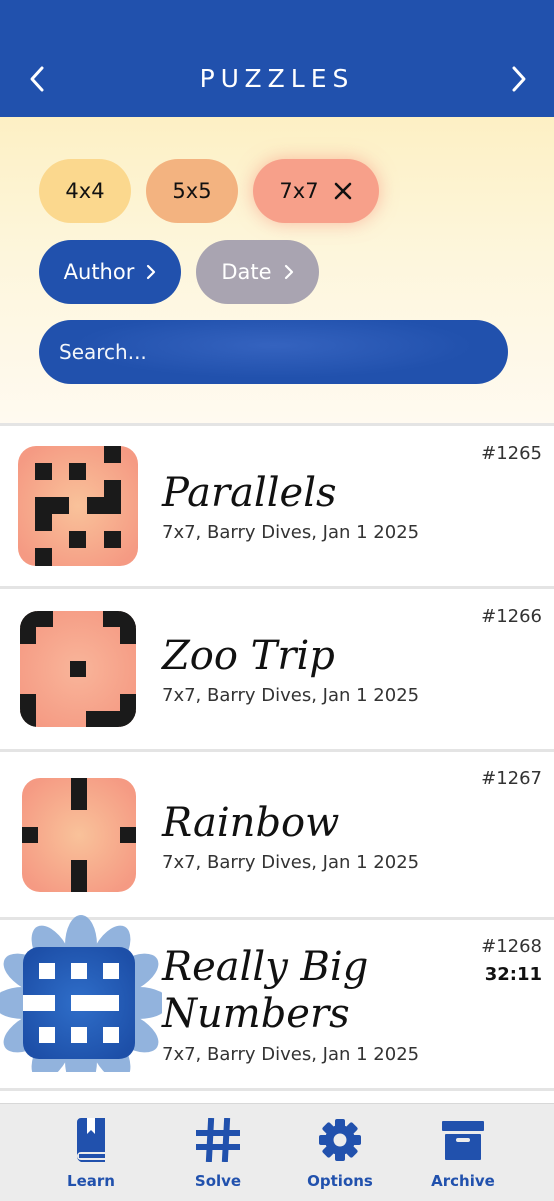 This screenshot has height=1201, width=554. I want to click on archive-box-icon, so click(463, 1140).